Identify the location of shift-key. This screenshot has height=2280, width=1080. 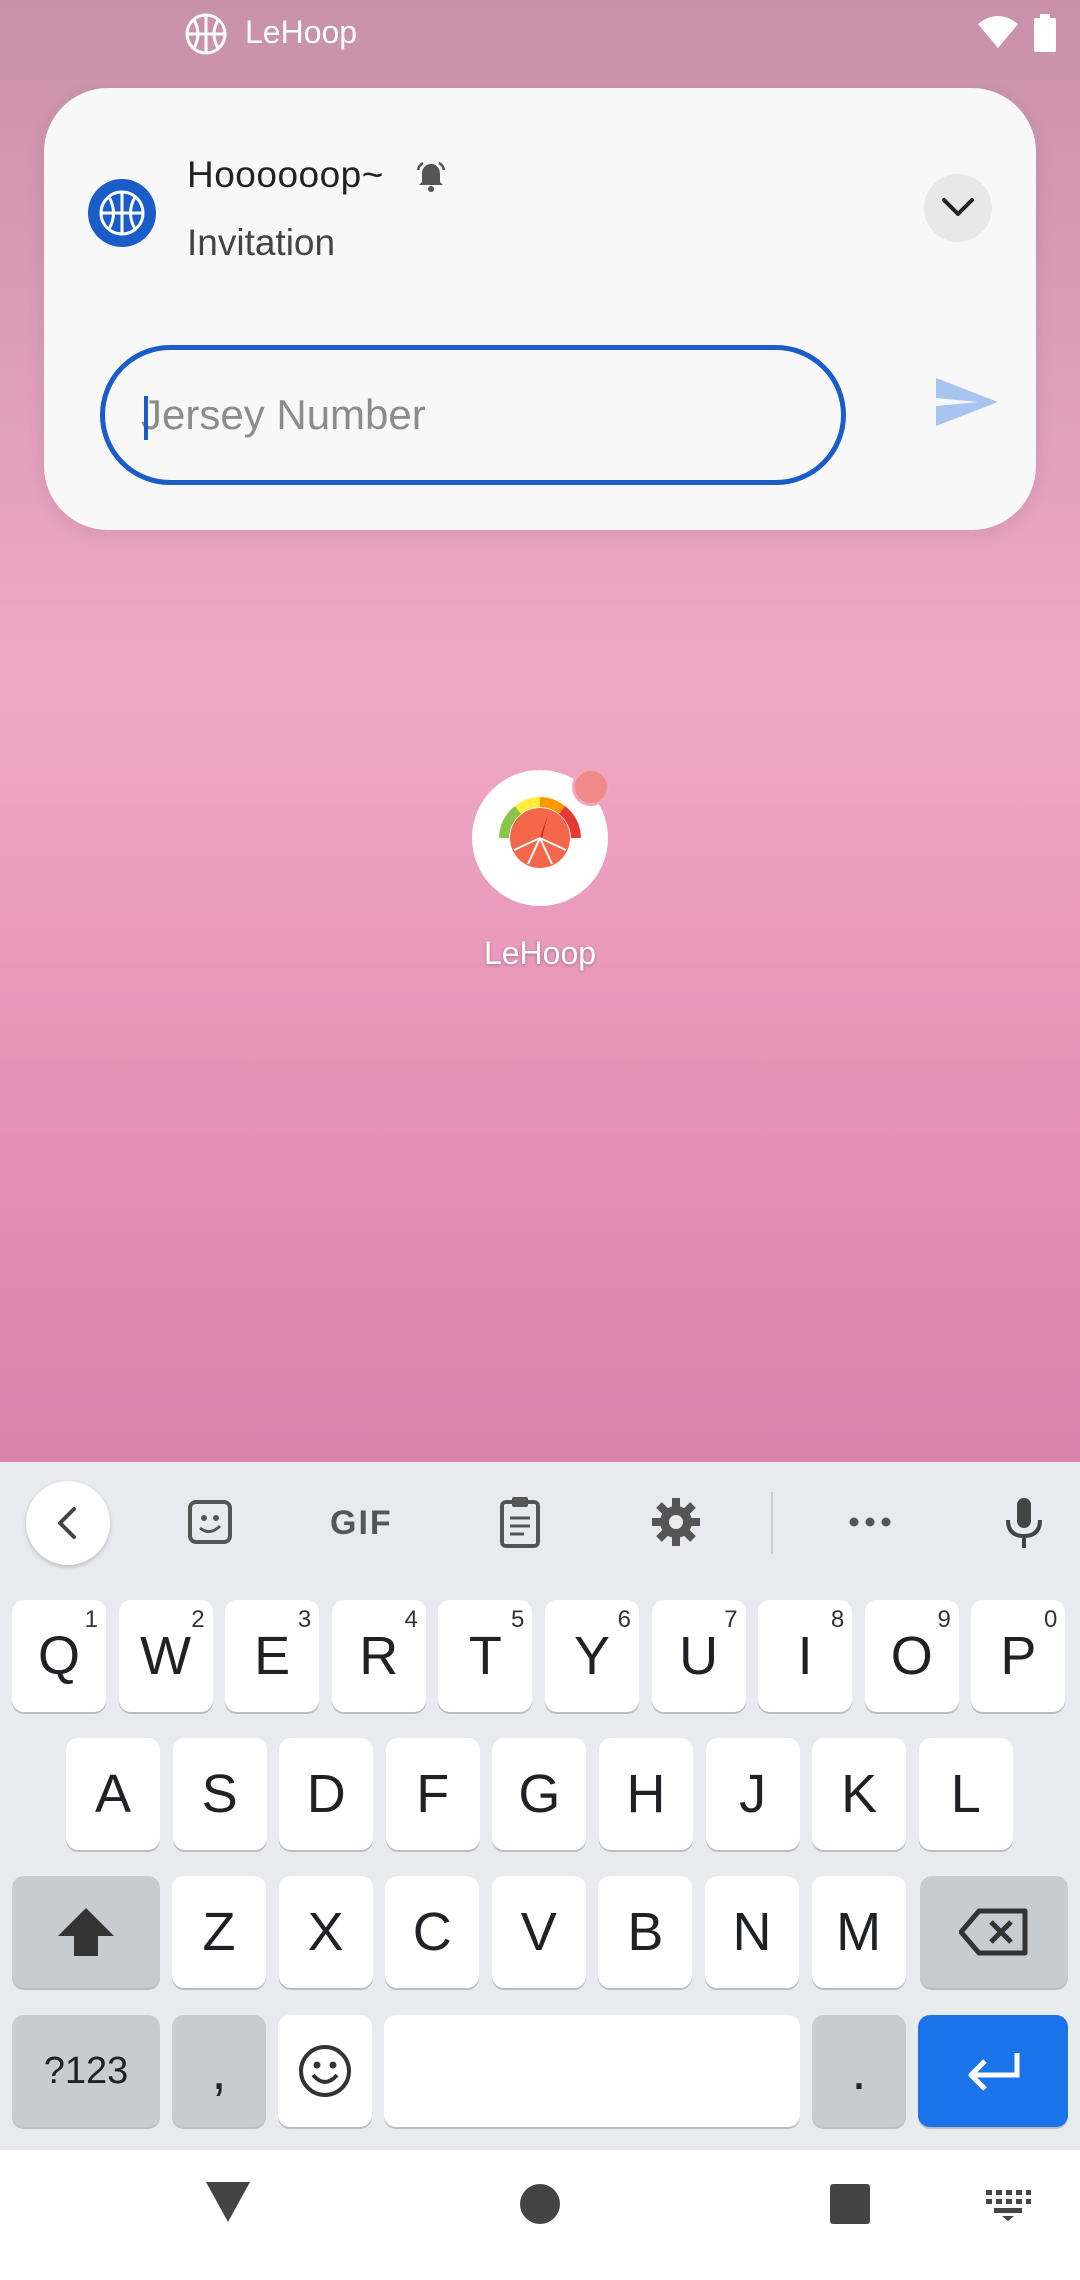
(86, 1932).